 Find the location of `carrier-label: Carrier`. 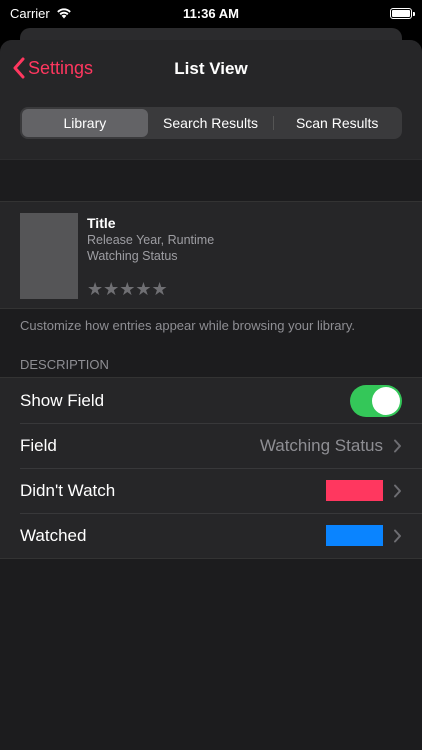

carrier-label: Carrier is located at coordinates (30, 13).